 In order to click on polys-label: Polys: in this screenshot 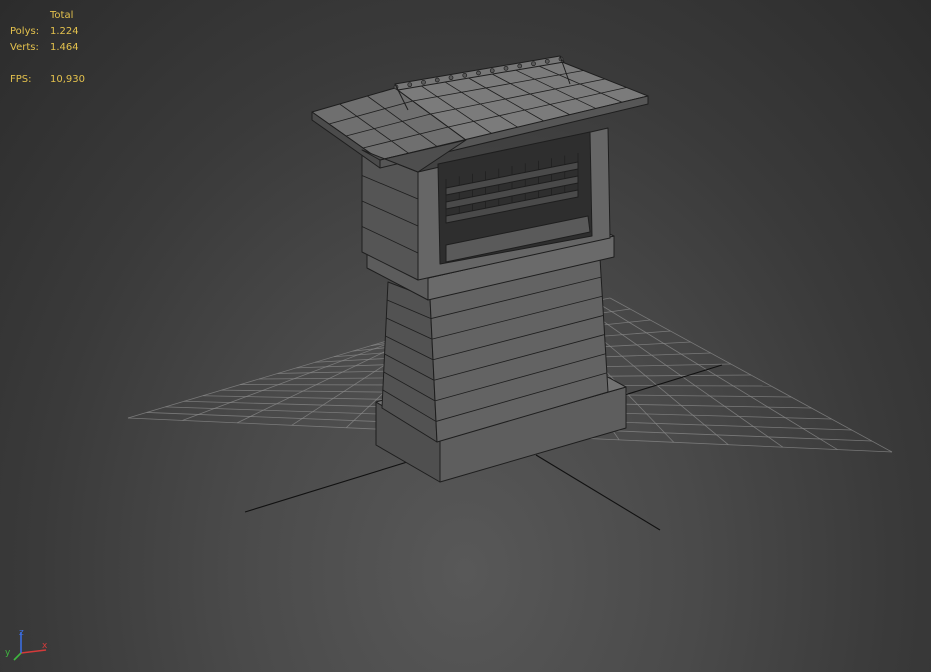, I will do `click(25, 31)`.